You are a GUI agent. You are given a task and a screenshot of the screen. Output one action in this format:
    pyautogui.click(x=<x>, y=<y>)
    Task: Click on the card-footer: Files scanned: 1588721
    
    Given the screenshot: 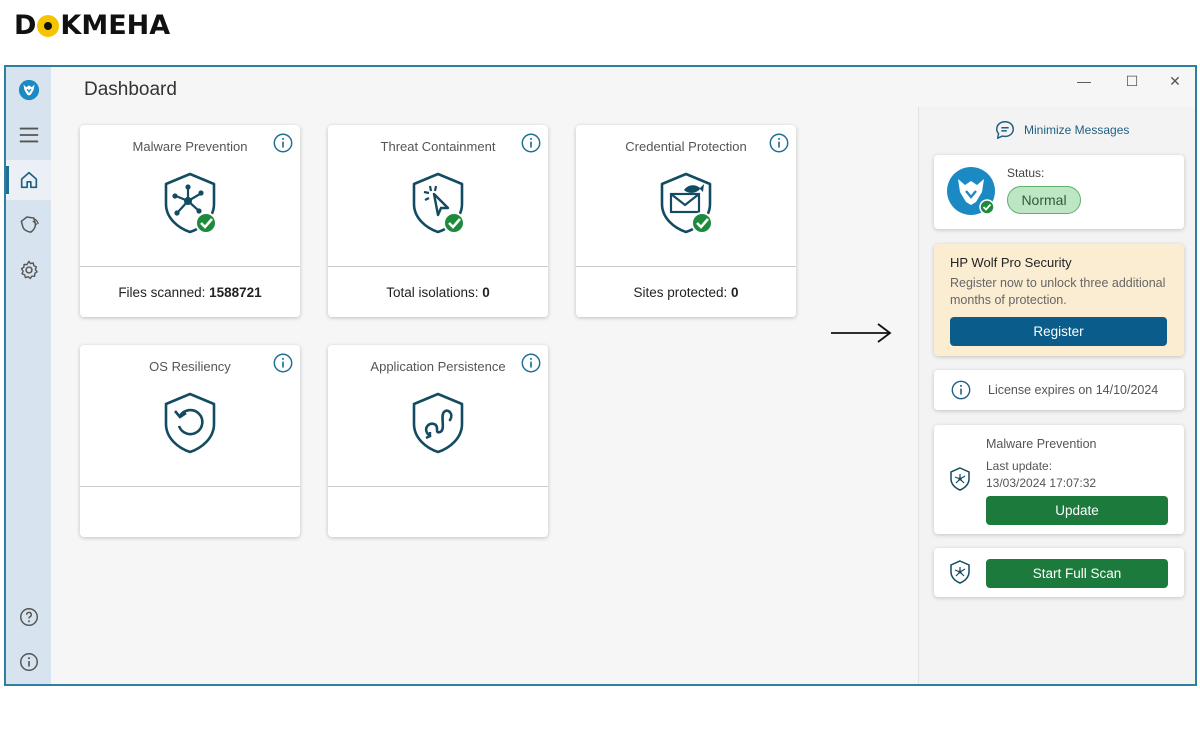 What is the action you would take?
    pyautogui.click(x=190, y=292)
    